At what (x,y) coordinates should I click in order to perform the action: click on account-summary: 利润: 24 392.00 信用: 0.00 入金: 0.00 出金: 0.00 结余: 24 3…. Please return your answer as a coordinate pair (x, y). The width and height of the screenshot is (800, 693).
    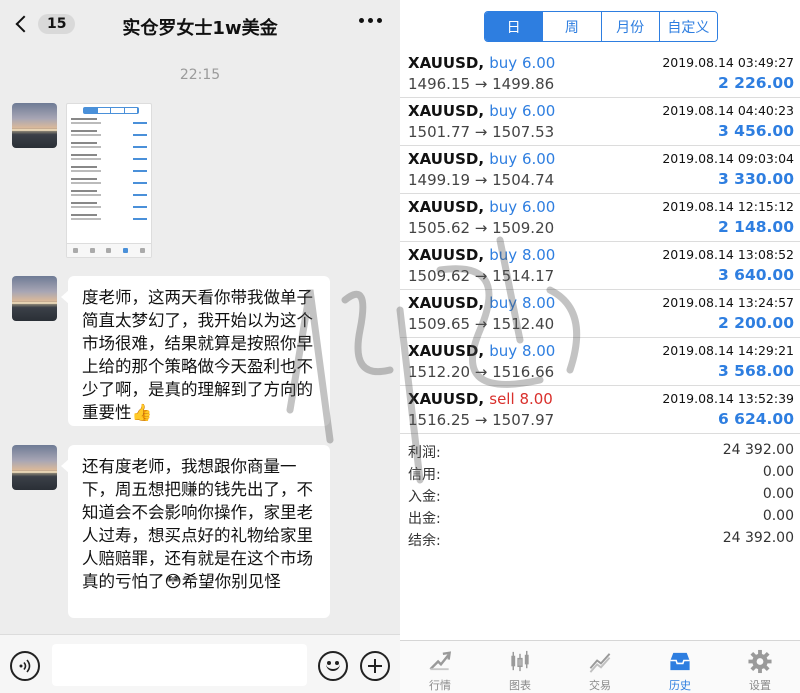
    Looking at the image, I should click on (600, 495).